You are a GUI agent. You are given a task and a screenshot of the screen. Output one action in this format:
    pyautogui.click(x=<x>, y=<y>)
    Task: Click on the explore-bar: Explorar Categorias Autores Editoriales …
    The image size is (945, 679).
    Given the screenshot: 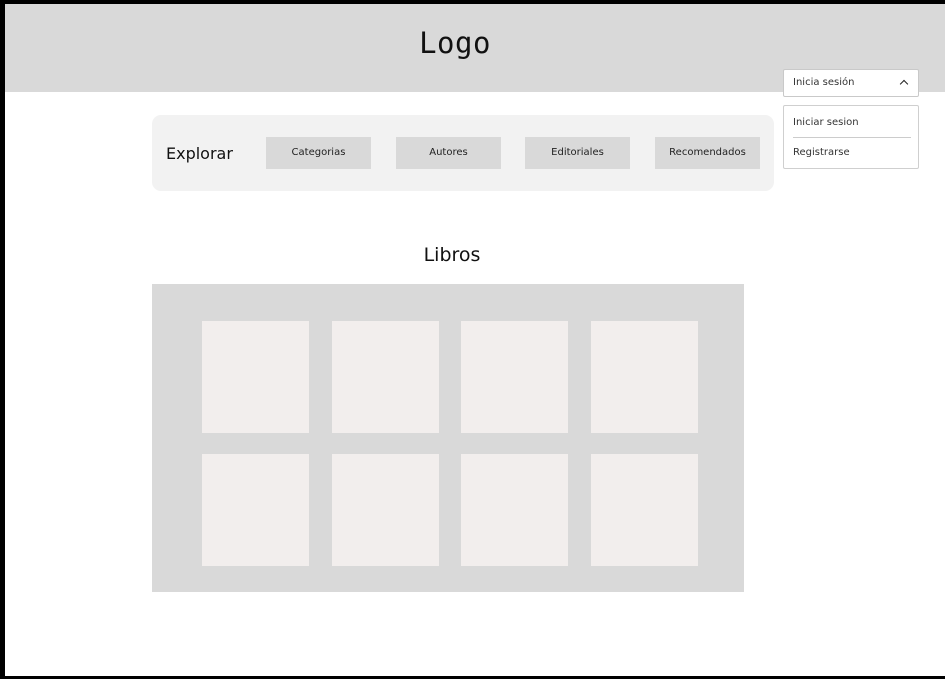 What is the action you would take?
    pyautogui.click(x=463, y=153)
    